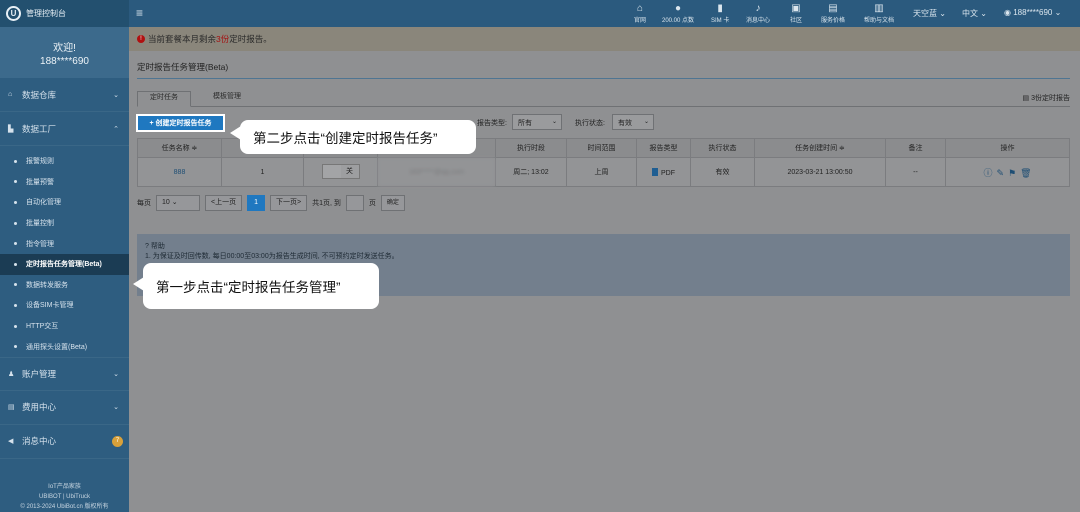 Image resolution: width=1080 pixels, height=512 pixels. I want to click on sidebar-section-billing: ▤ 费用中心 ⌄, so click(64, 408).